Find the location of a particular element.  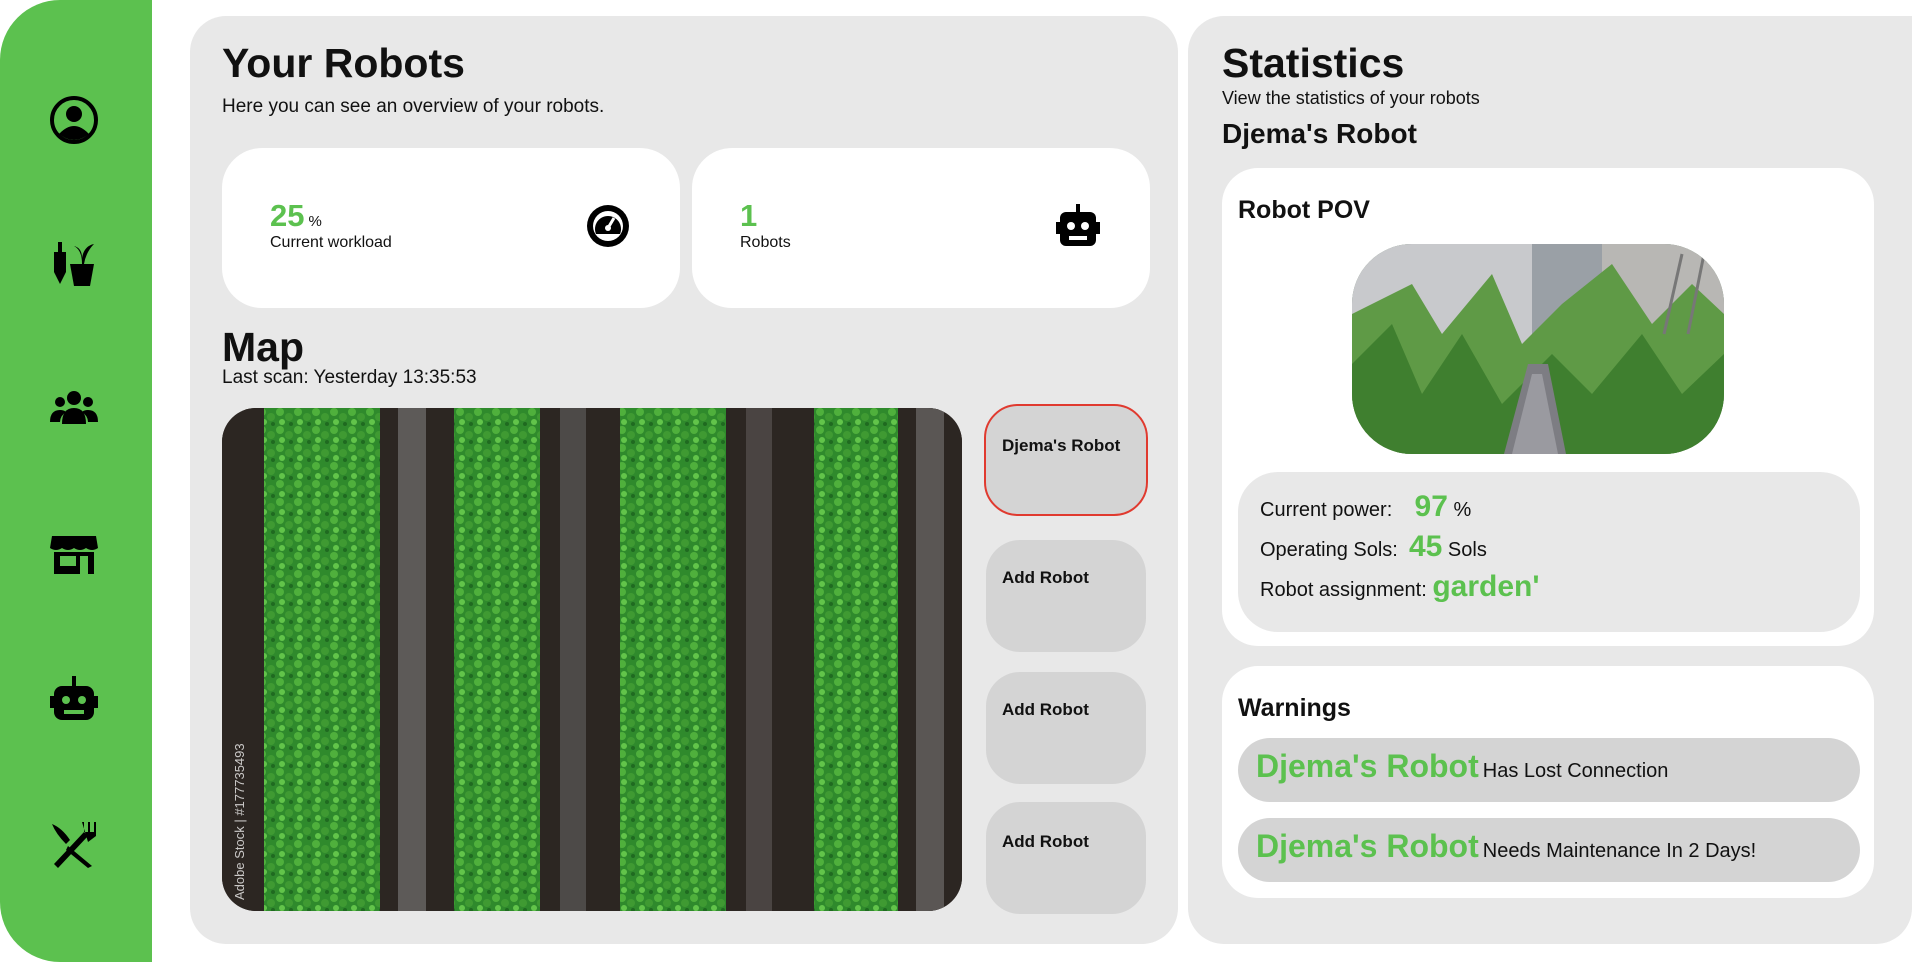

statistics-title: Statistics is located at coordinates (1313, 63).